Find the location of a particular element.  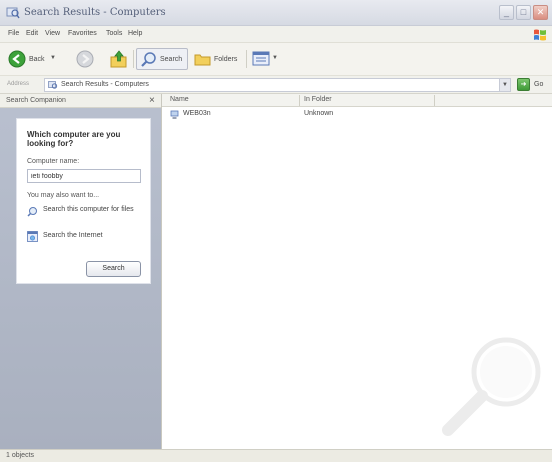

status-text: 1 objects is located at coordinates (20, 455).